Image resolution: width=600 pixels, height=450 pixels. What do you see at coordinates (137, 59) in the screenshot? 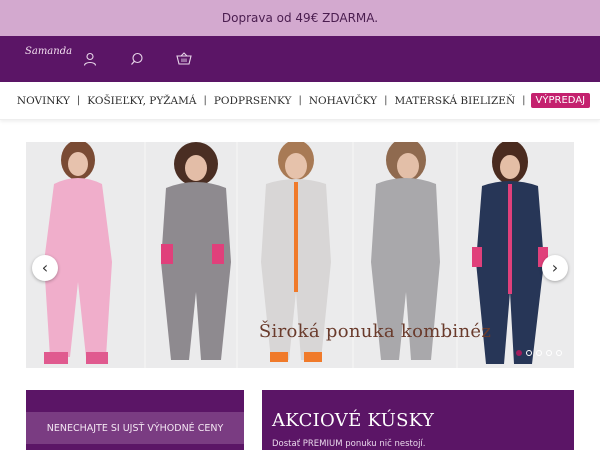
I see `search-icon` at bounding box center [137, 59].